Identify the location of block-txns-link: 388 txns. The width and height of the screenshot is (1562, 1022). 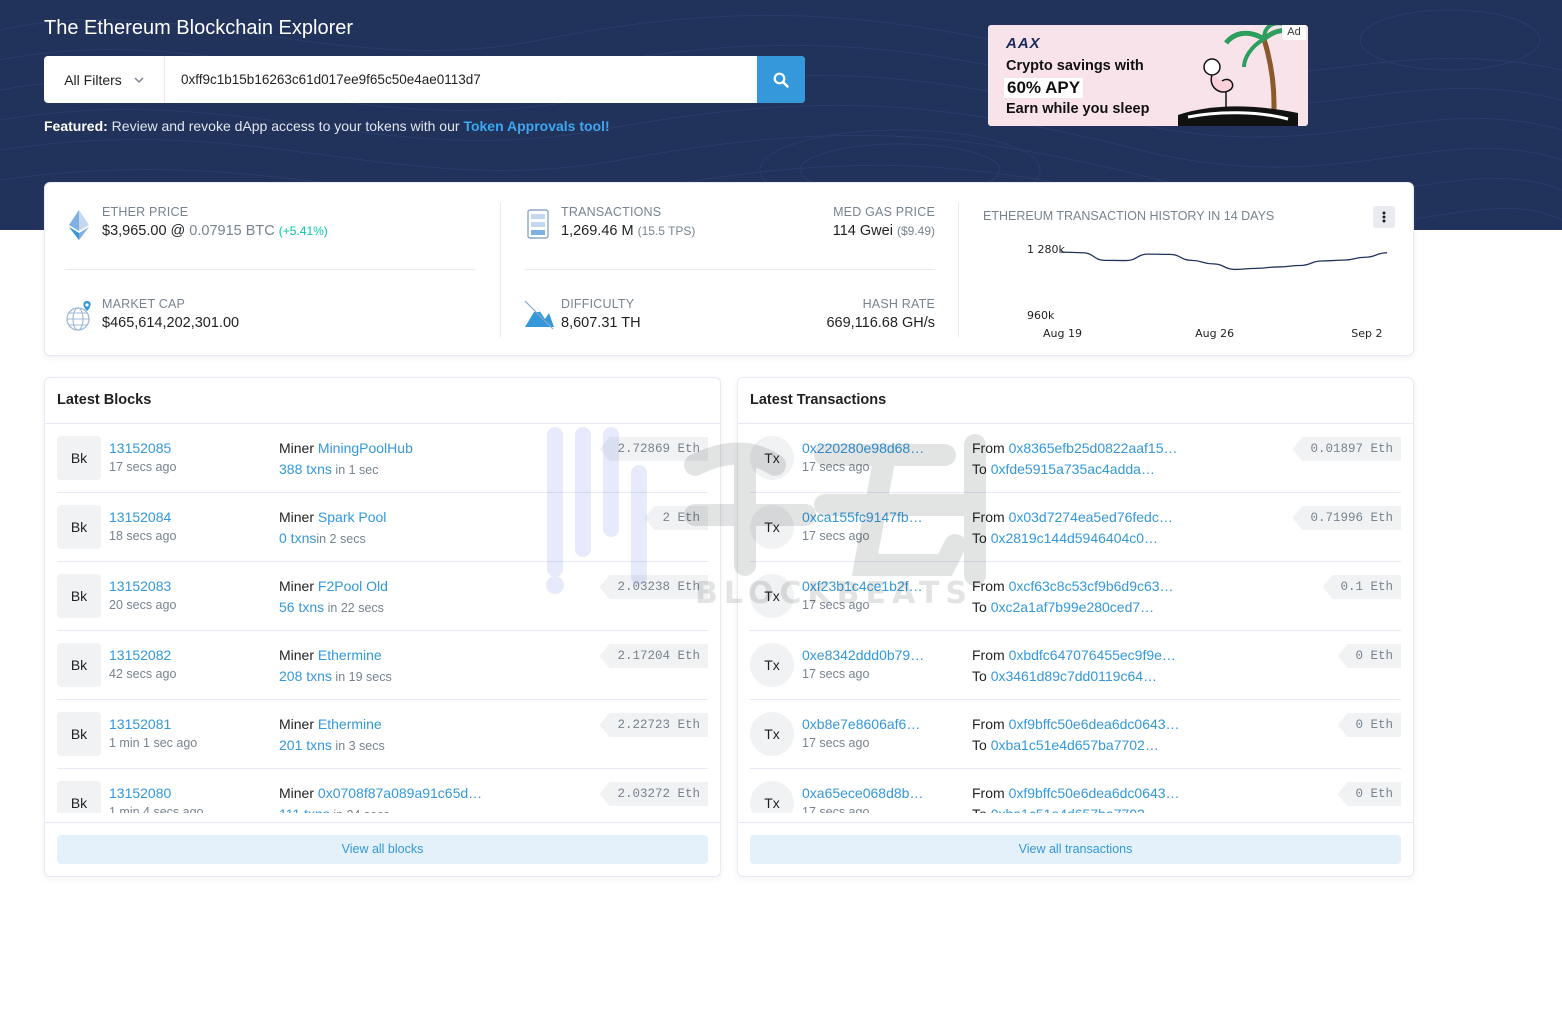
(305, 469).